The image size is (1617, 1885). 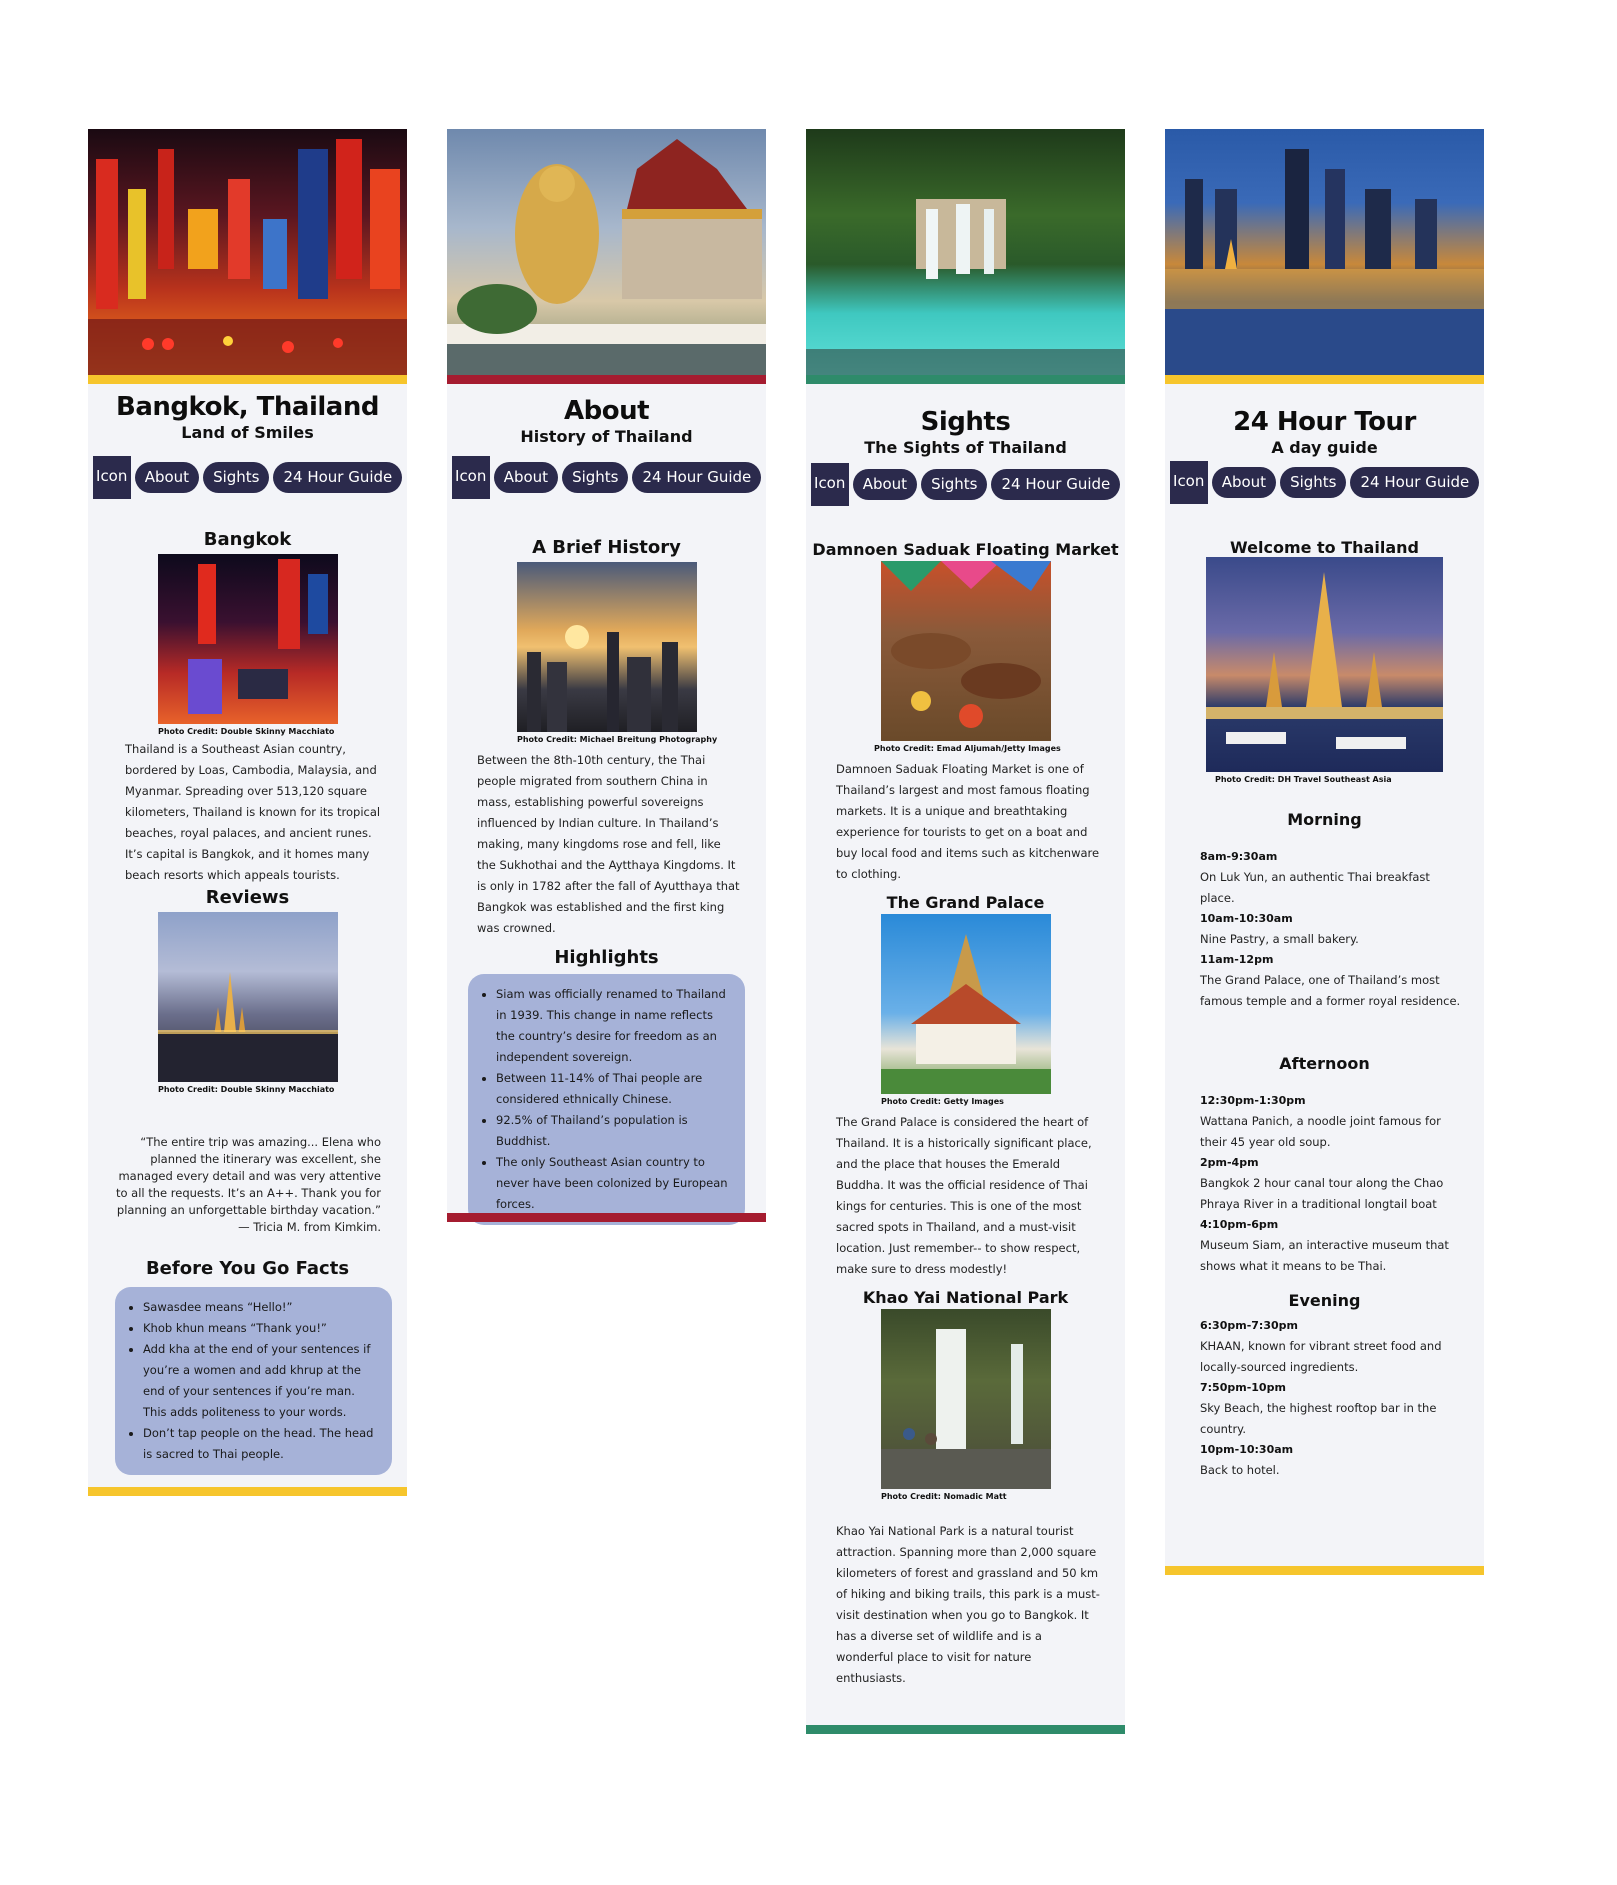 I want to click on photo-floating-market, so click(x=965, y=651).